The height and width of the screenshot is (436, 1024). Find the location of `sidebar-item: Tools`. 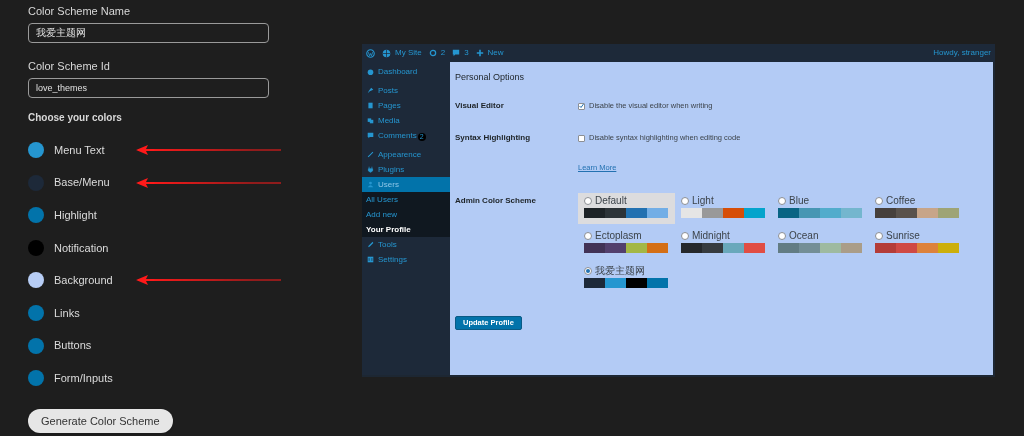

sidebar-item: Tools is located at coordinates (406, 244).